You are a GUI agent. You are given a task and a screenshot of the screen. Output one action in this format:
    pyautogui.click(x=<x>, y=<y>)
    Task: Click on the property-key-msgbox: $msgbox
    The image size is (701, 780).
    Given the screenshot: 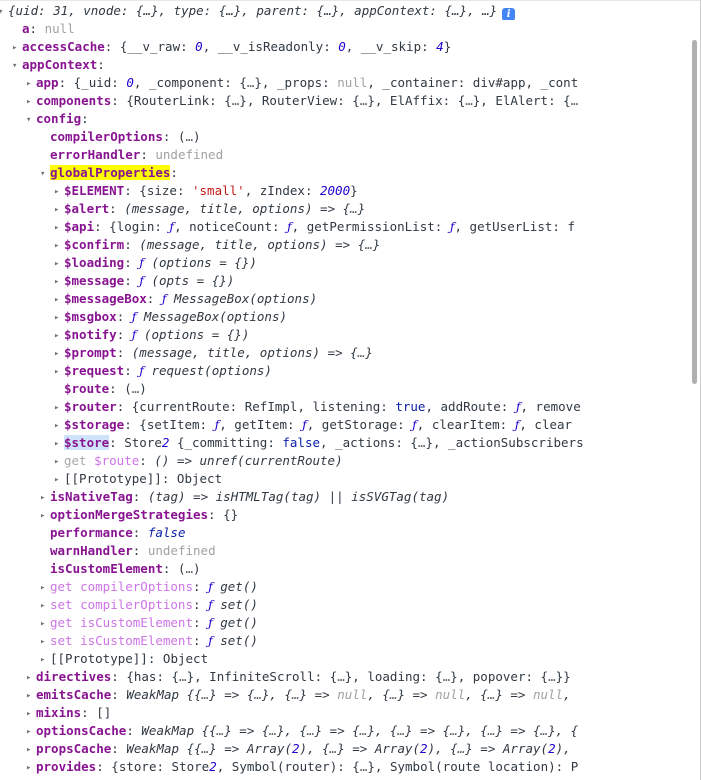 What is the action you would take?
    pyautogui.click(x=90, y=316)
    